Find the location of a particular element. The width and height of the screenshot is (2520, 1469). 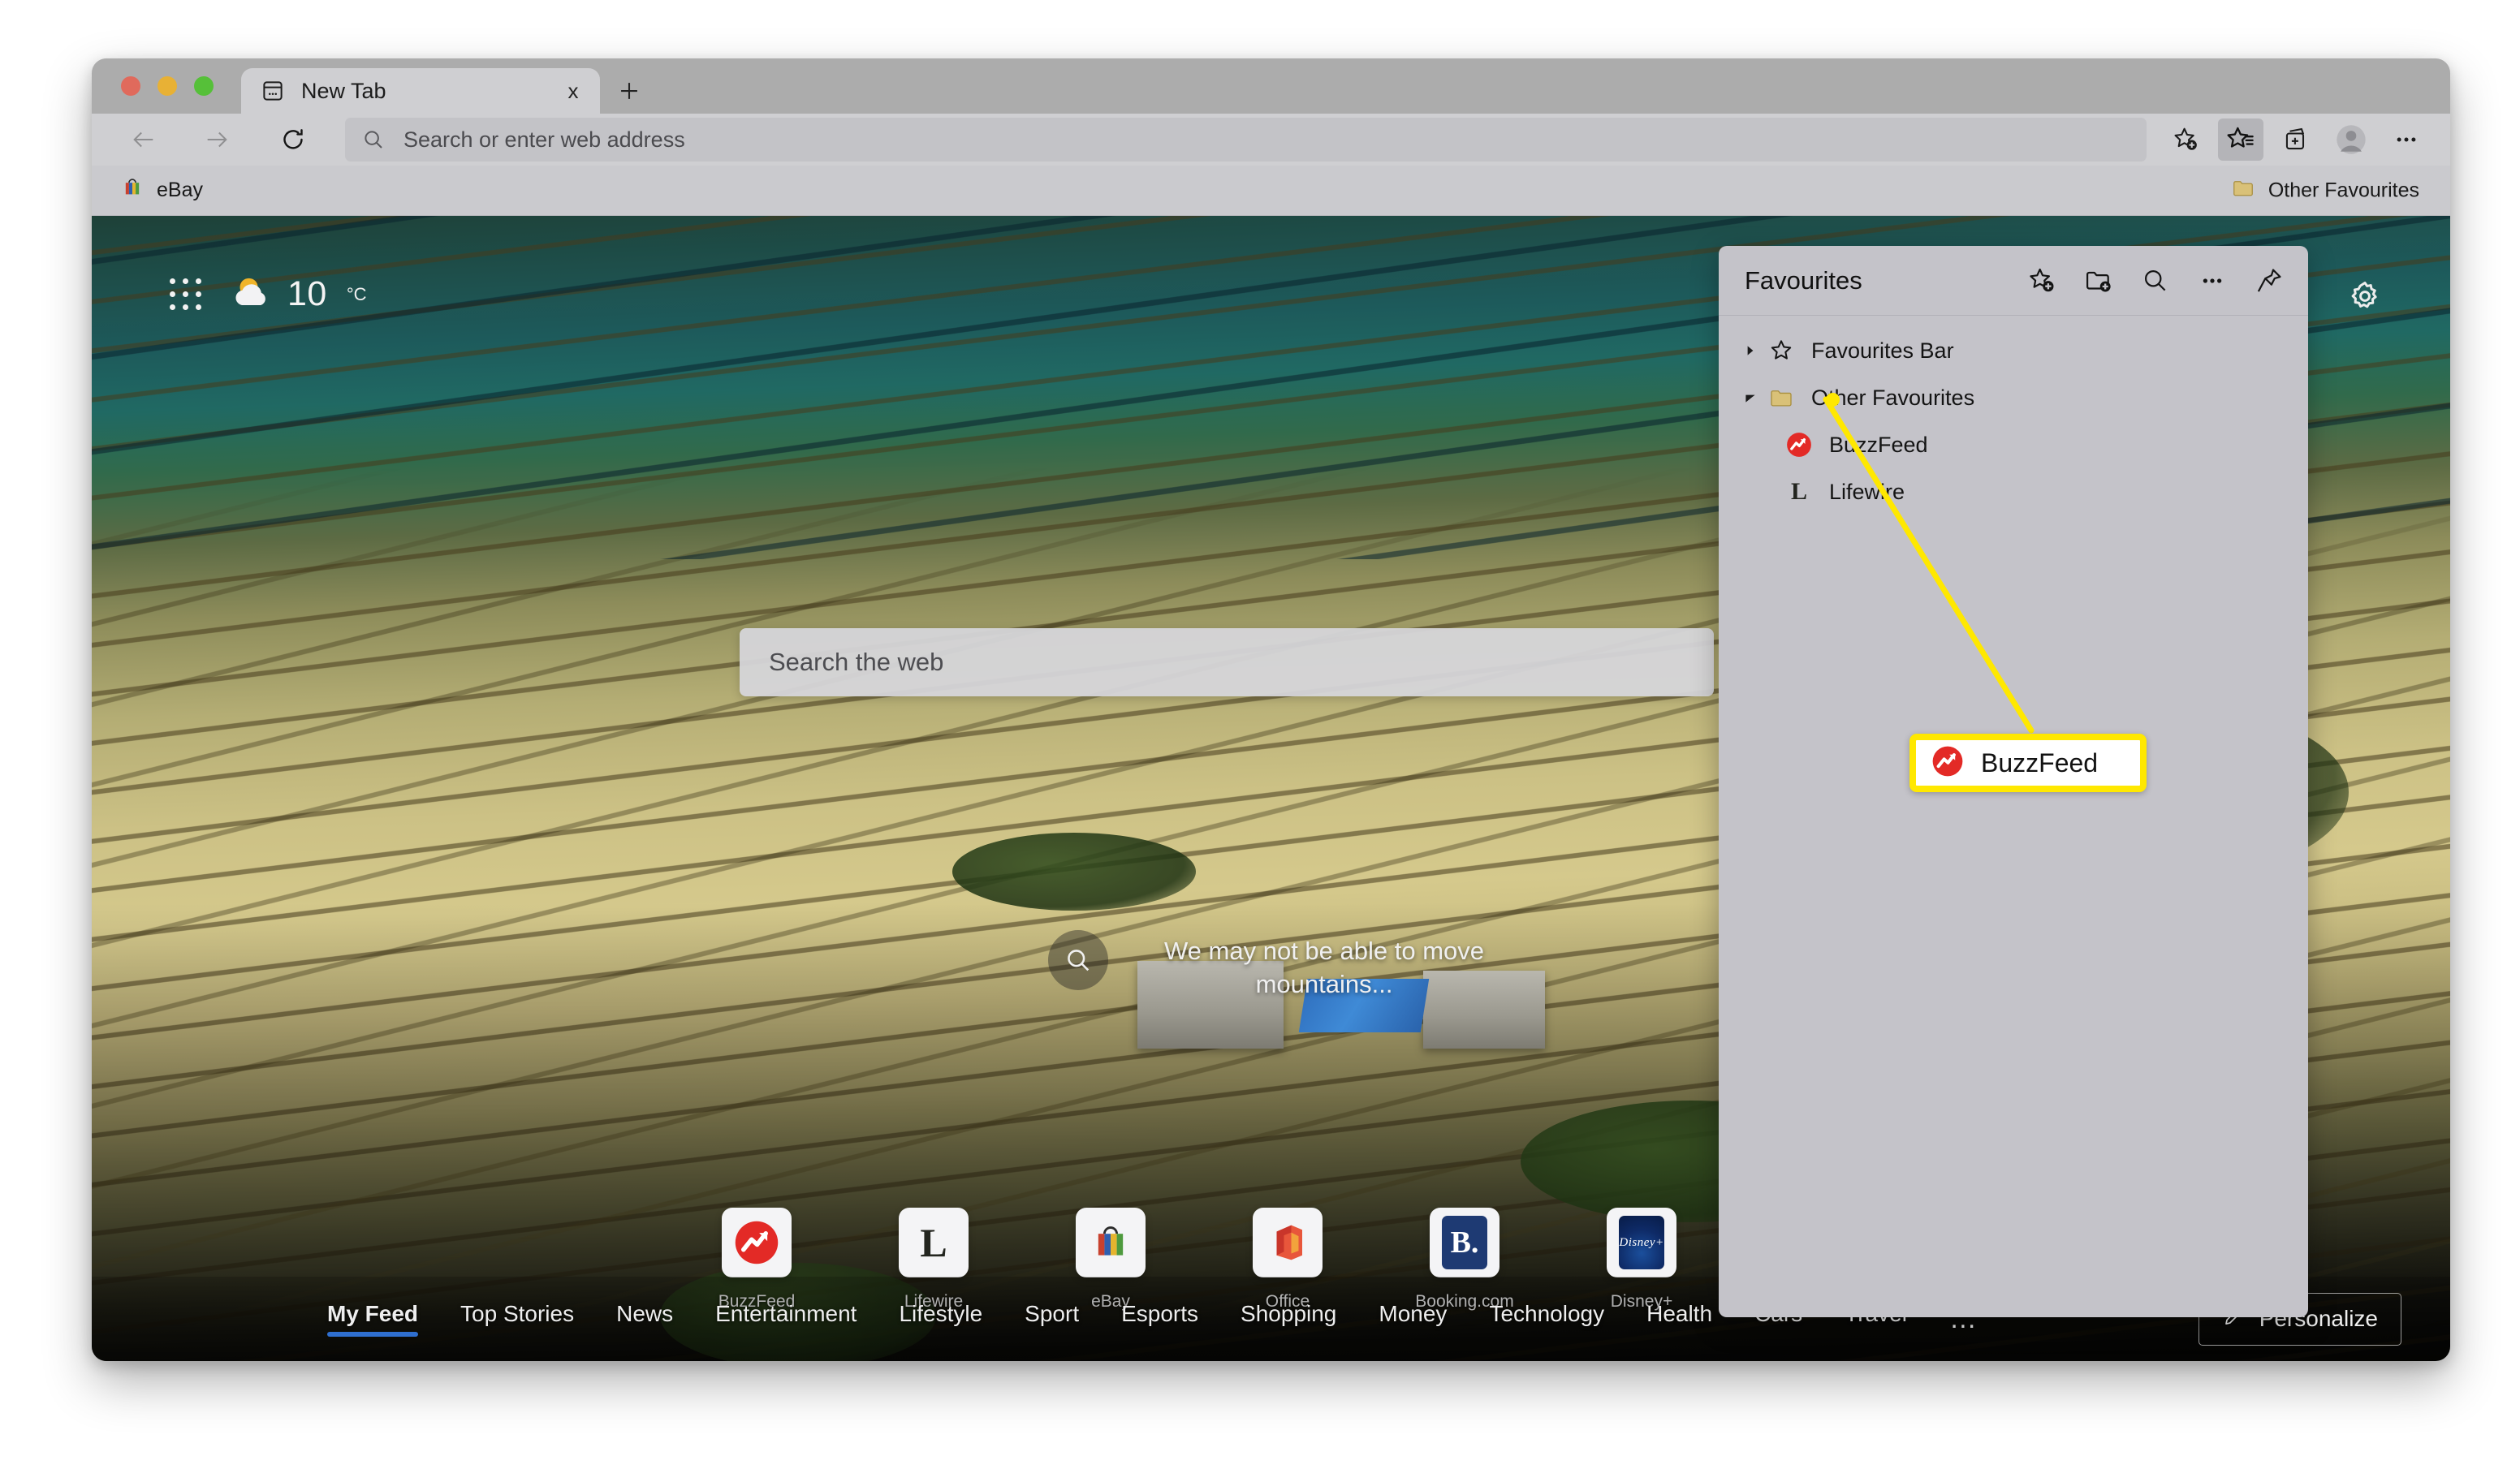

feed-tab-top-stories: Top Stories is located at coordinates (517, 1319).